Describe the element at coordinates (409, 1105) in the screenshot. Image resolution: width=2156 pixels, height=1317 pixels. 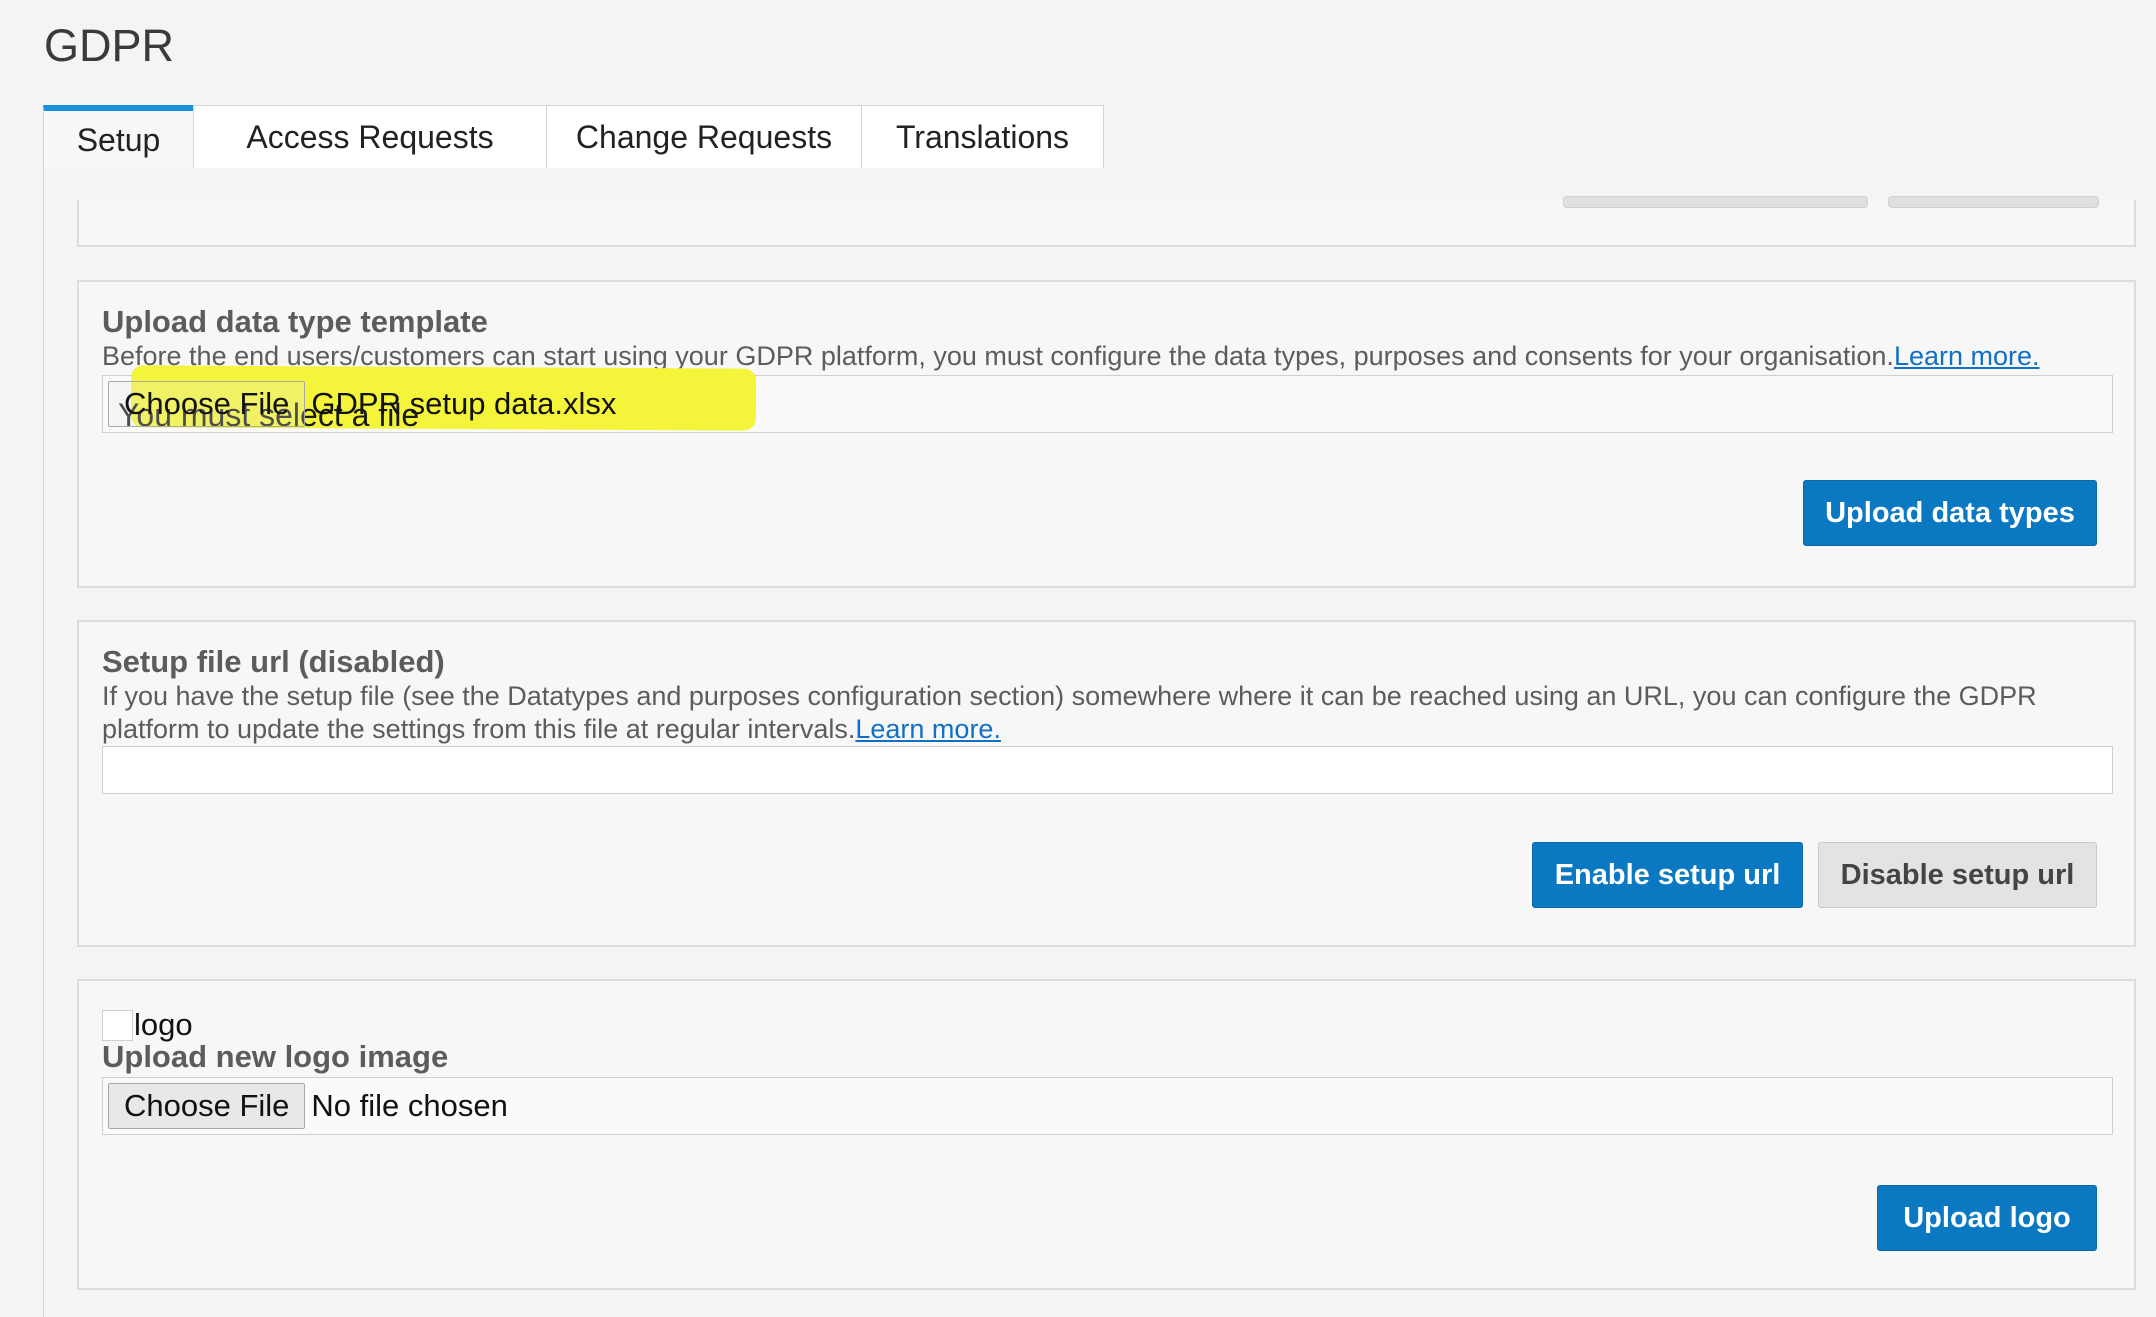
I see `logo-file-name: No file chosen` at that location.